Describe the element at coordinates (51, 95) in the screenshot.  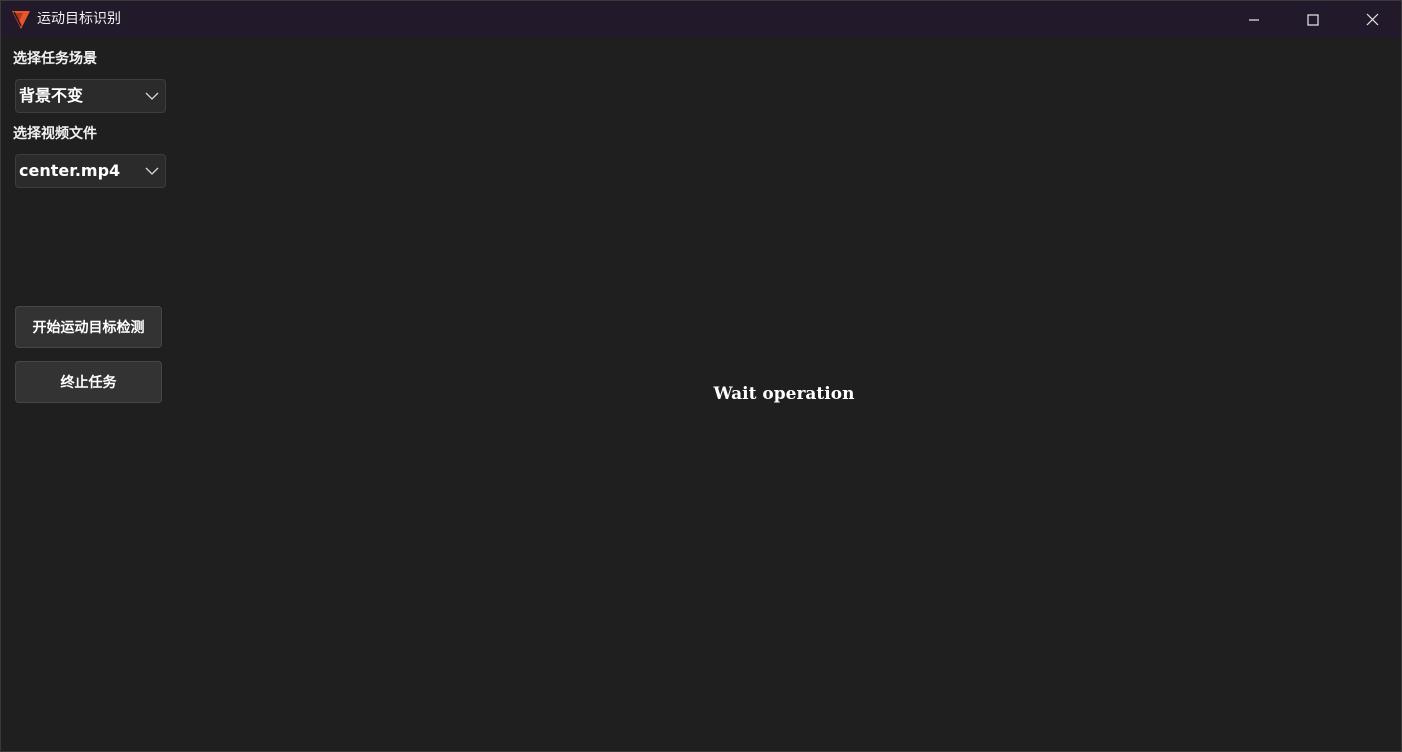
I see `scene-select-value: 背景不变` at that location.